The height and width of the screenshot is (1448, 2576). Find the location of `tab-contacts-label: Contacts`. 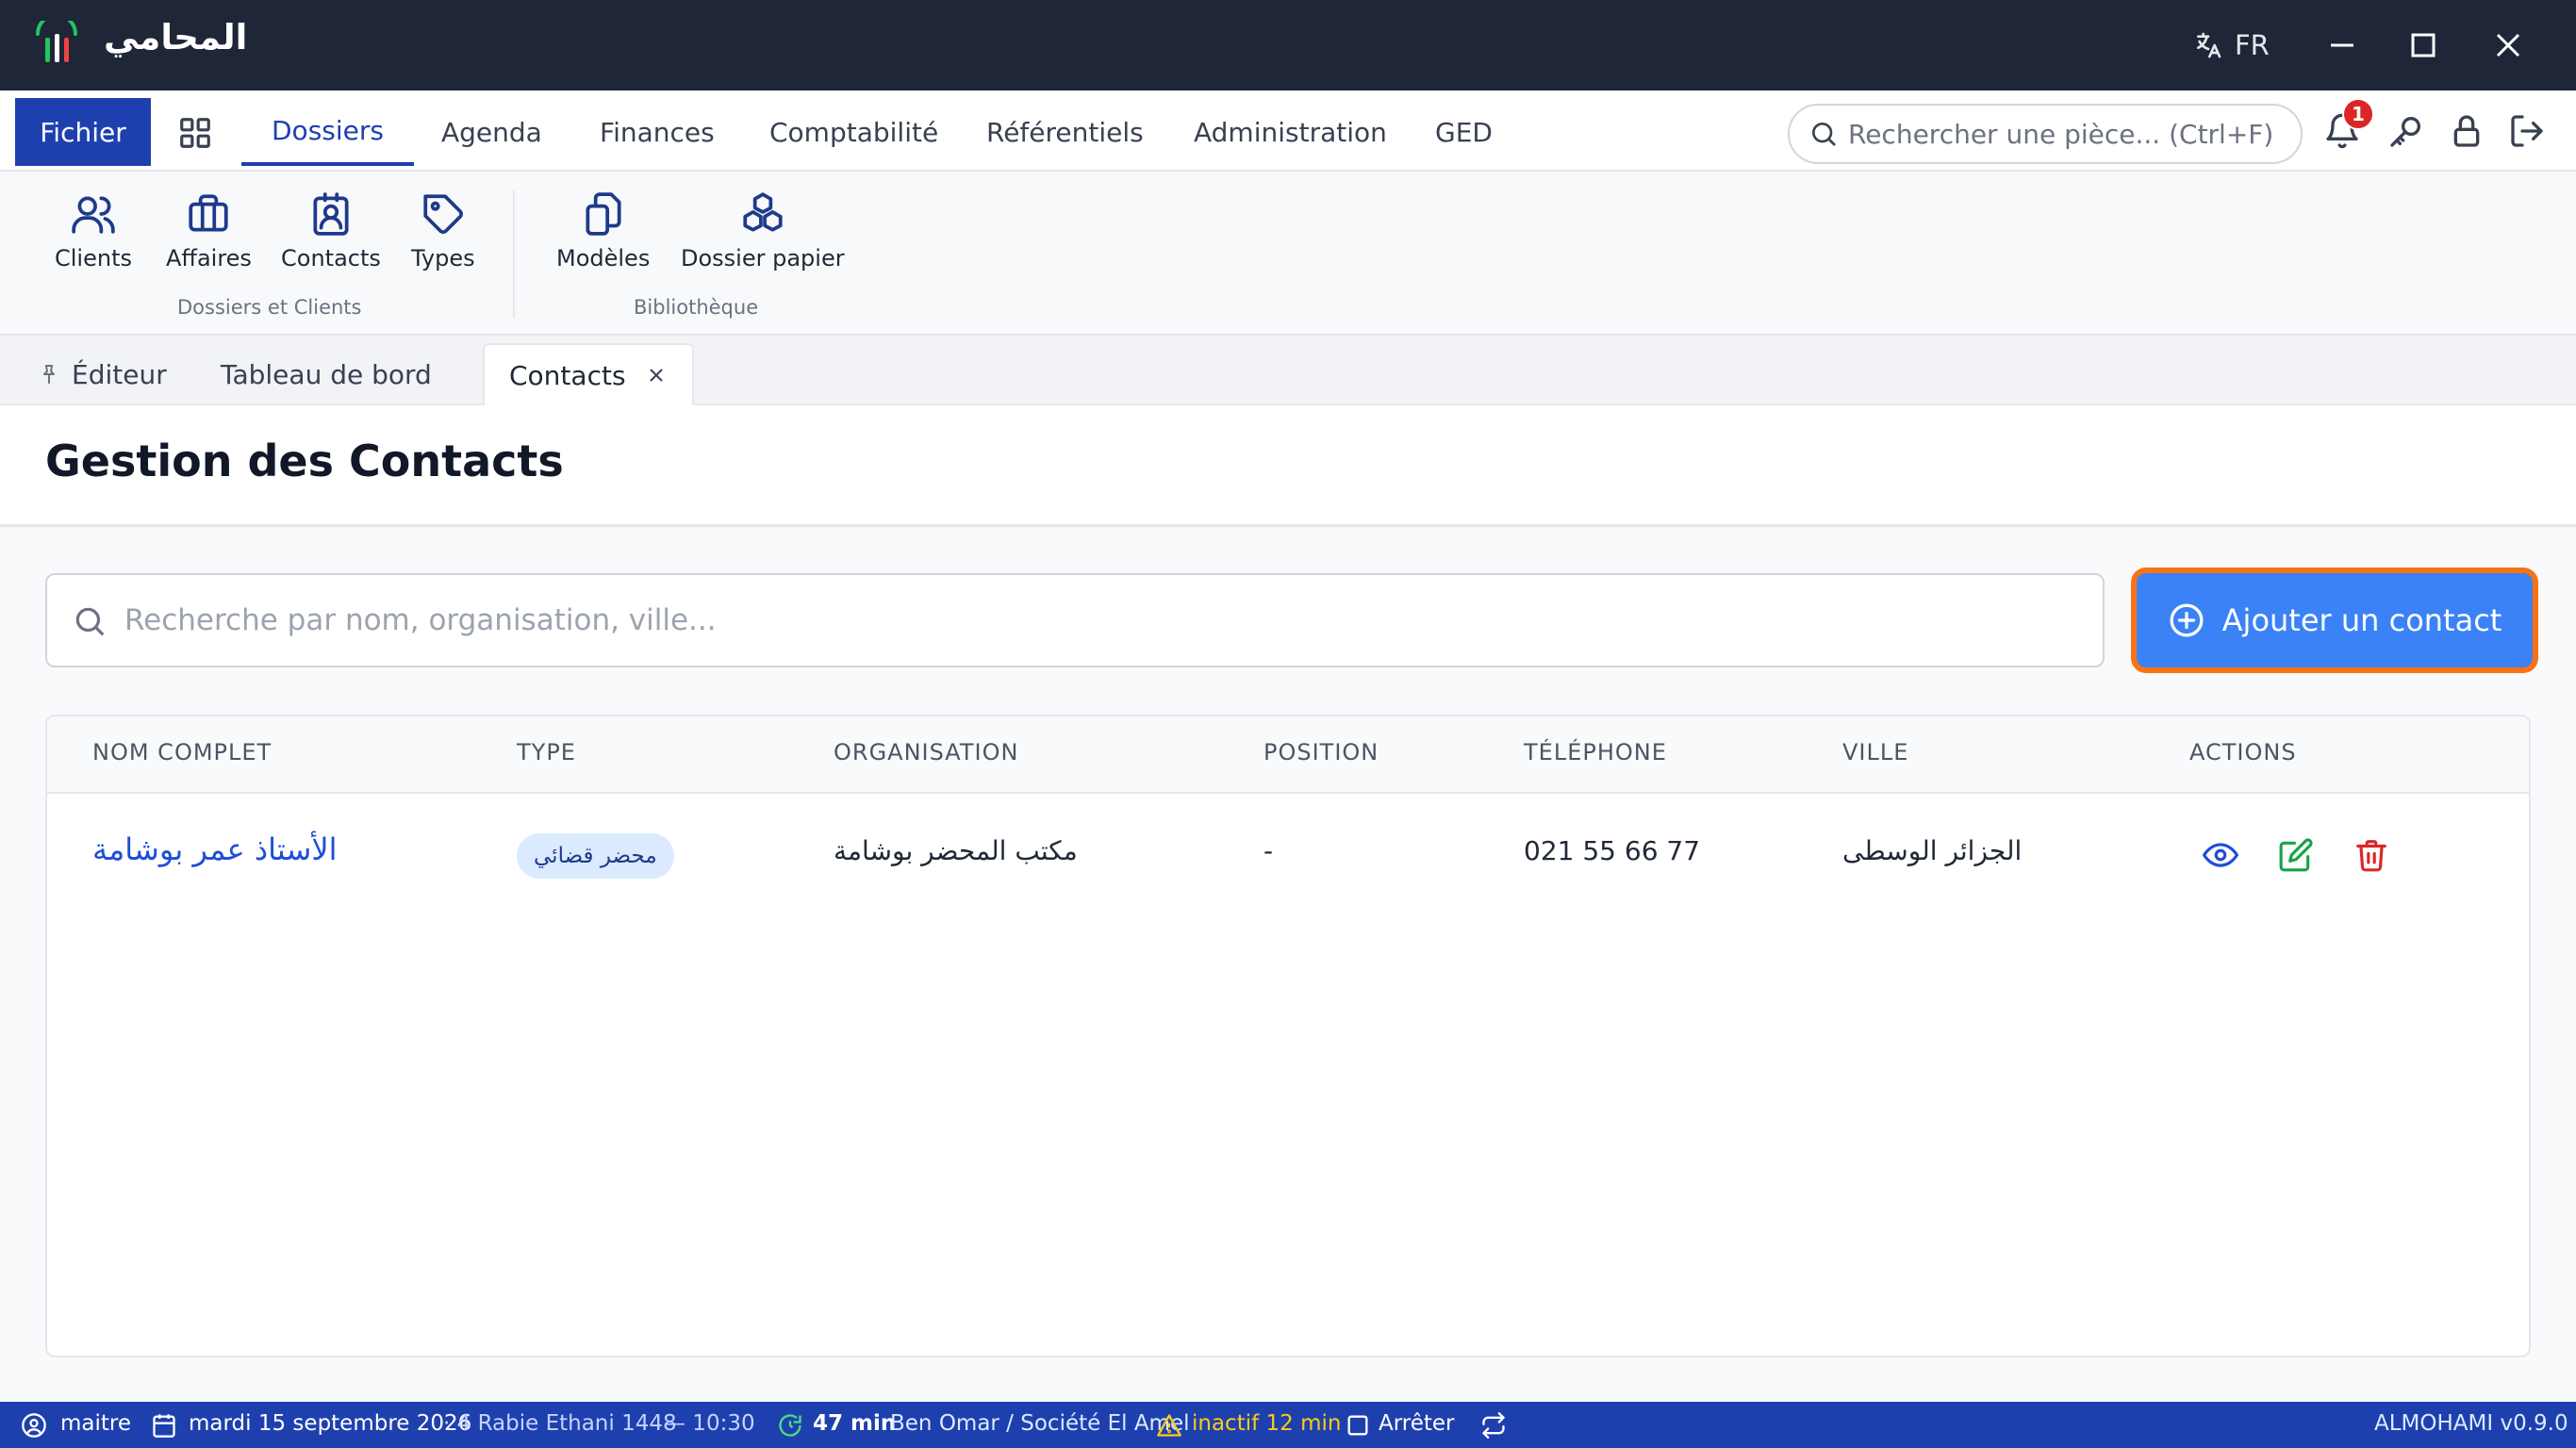

tab-contacts-label: Contacts is located at coordinates (567, 375).